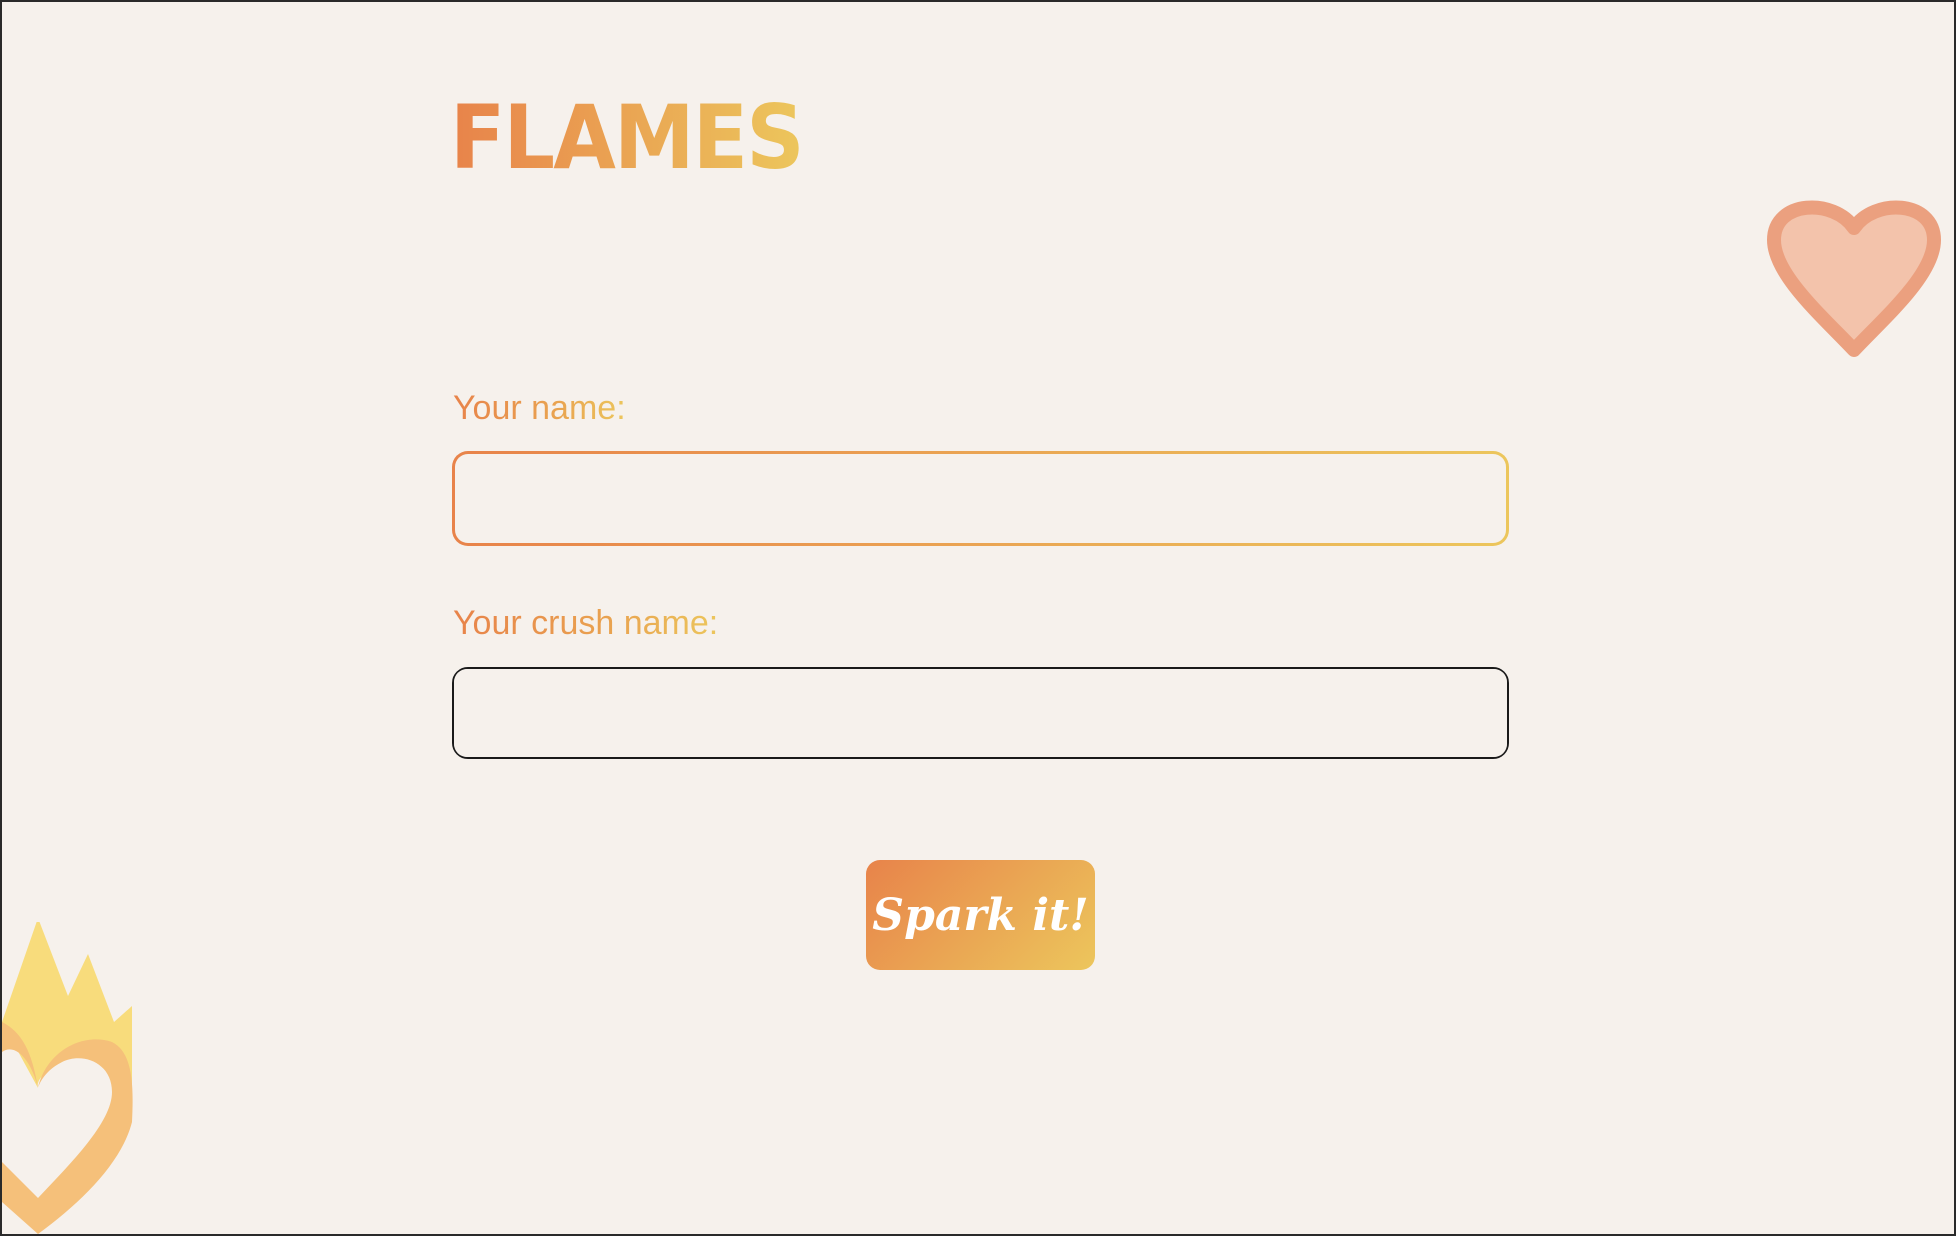 This screenshot has width=1956, height=1236. What do you see at coordinates (586, 623) in the screenshot?
I see `crush-name-label: Your crush name:` at bounding box center [586, 623].